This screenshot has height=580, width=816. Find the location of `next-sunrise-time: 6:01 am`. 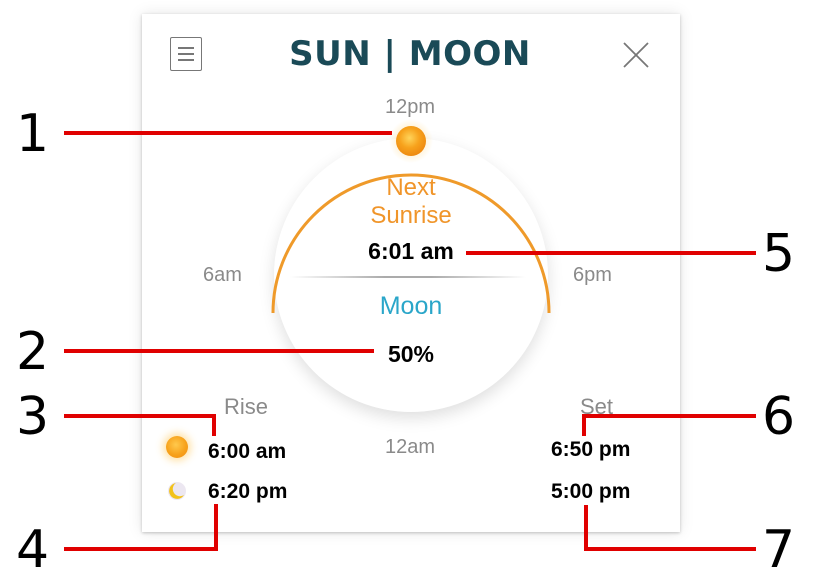

next-sunrise-time: 6:01 am is located at coordinates (411, 251).